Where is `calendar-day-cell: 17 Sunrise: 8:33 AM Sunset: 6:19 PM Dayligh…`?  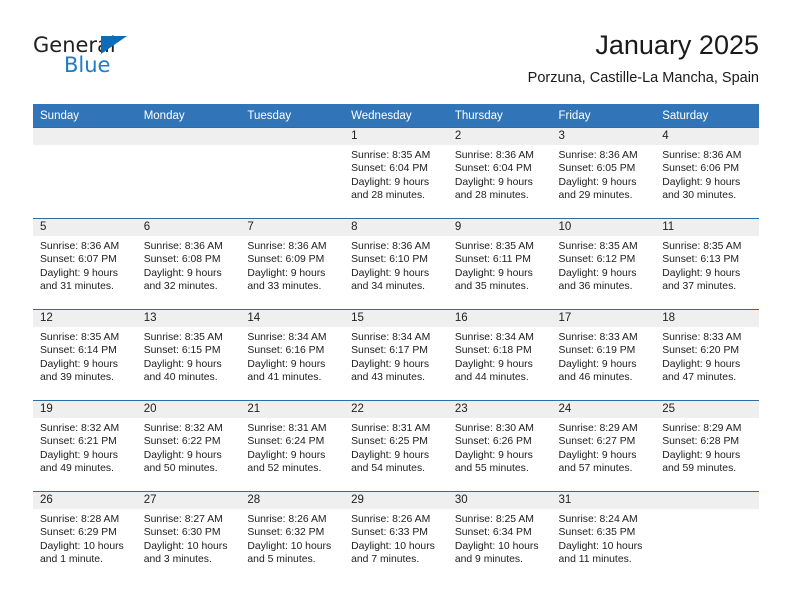 calendar-day-cell: 17 Sunrise: 8:33 AM Sunset: 6:19 PM Dayligh… is located at coordinates (603, 355).